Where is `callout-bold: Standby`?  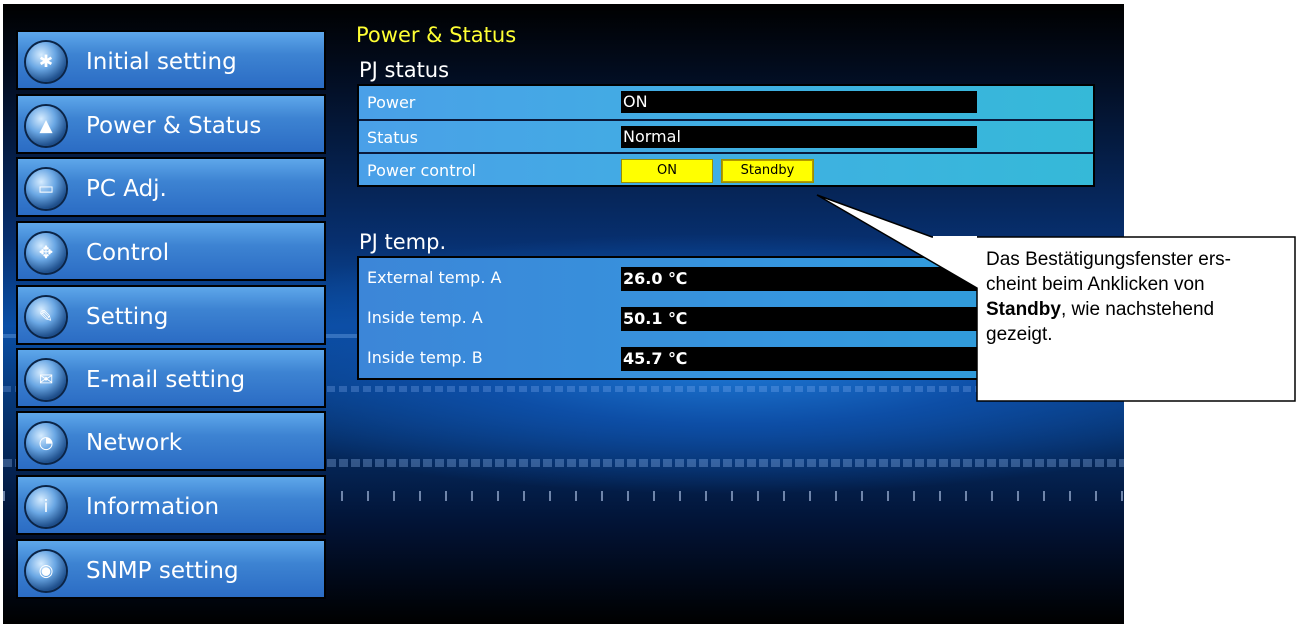
callout-bold: Standby is located at coordinates (1023, 309).